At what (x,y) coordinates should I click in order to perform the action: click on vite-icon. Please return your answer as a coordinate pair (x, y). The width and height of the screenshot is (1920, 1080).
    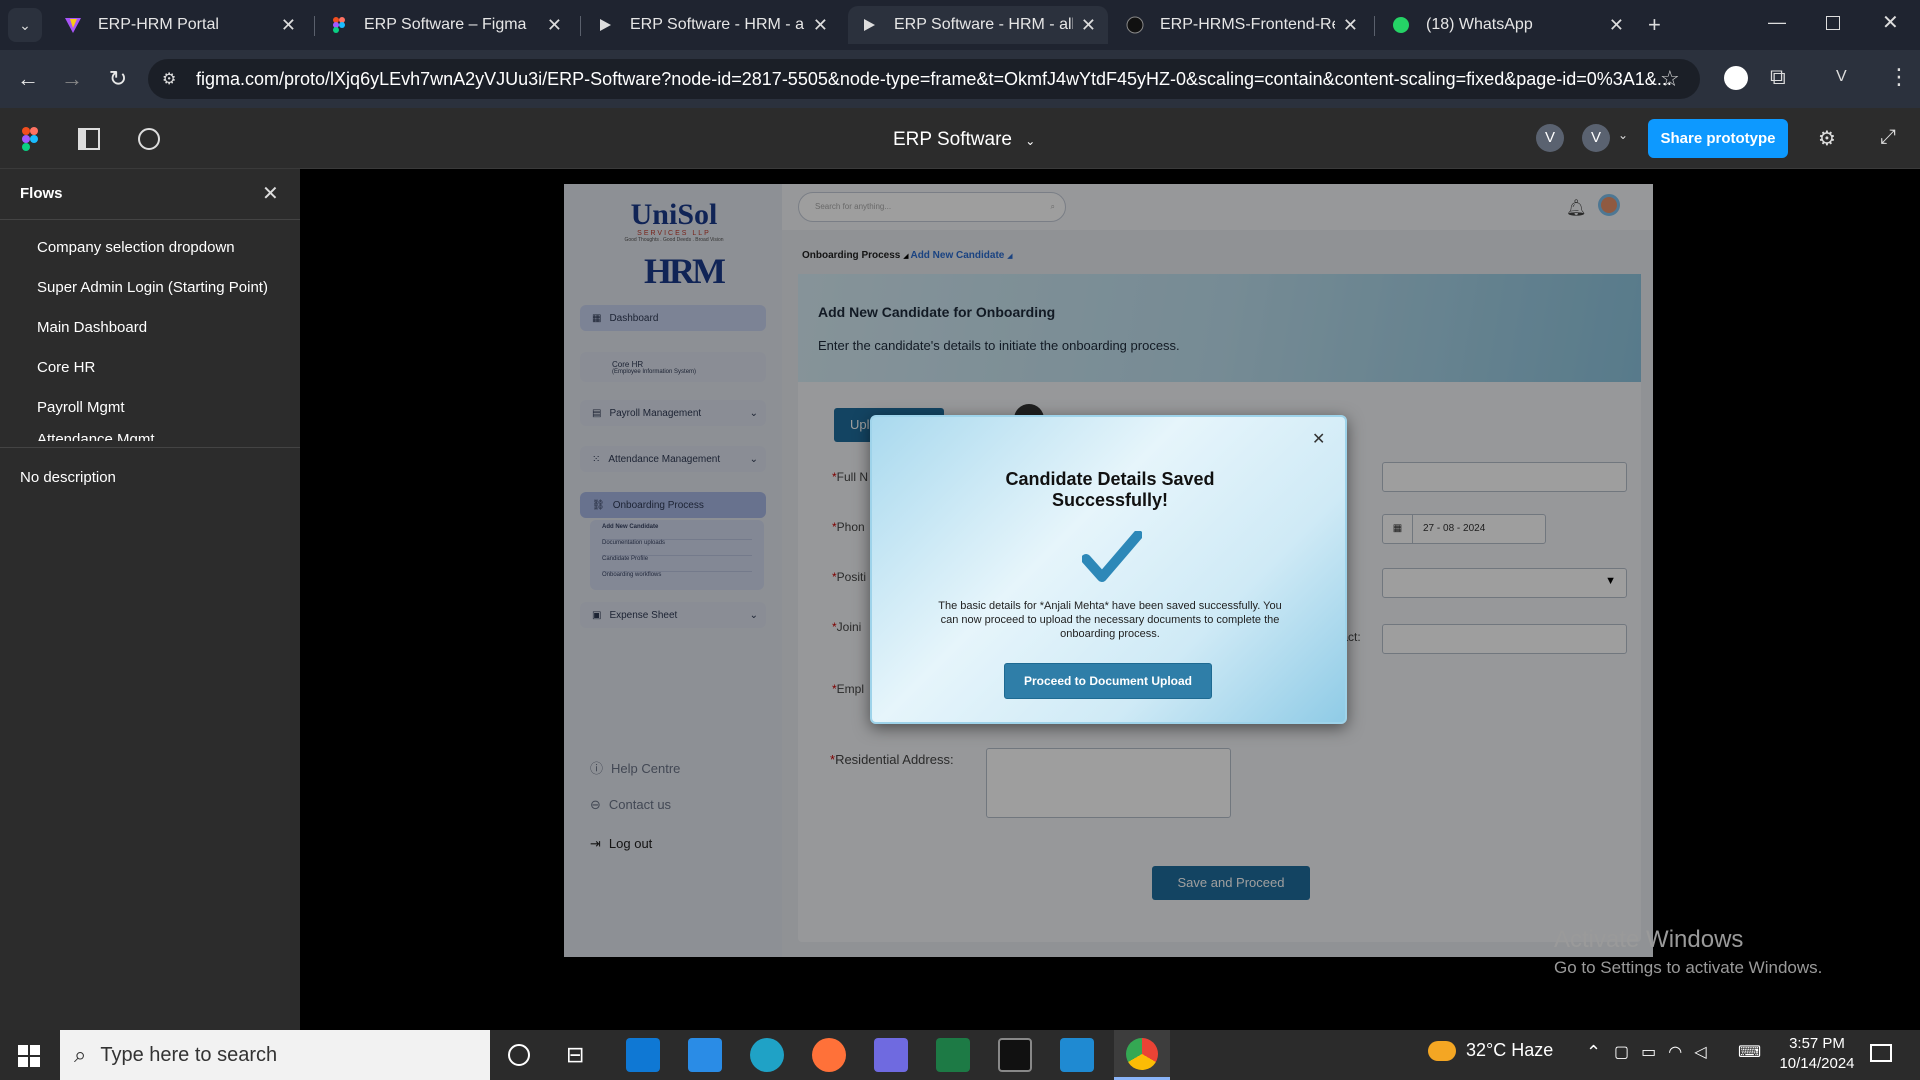
    Looking at the image, I should click on (73, 25).